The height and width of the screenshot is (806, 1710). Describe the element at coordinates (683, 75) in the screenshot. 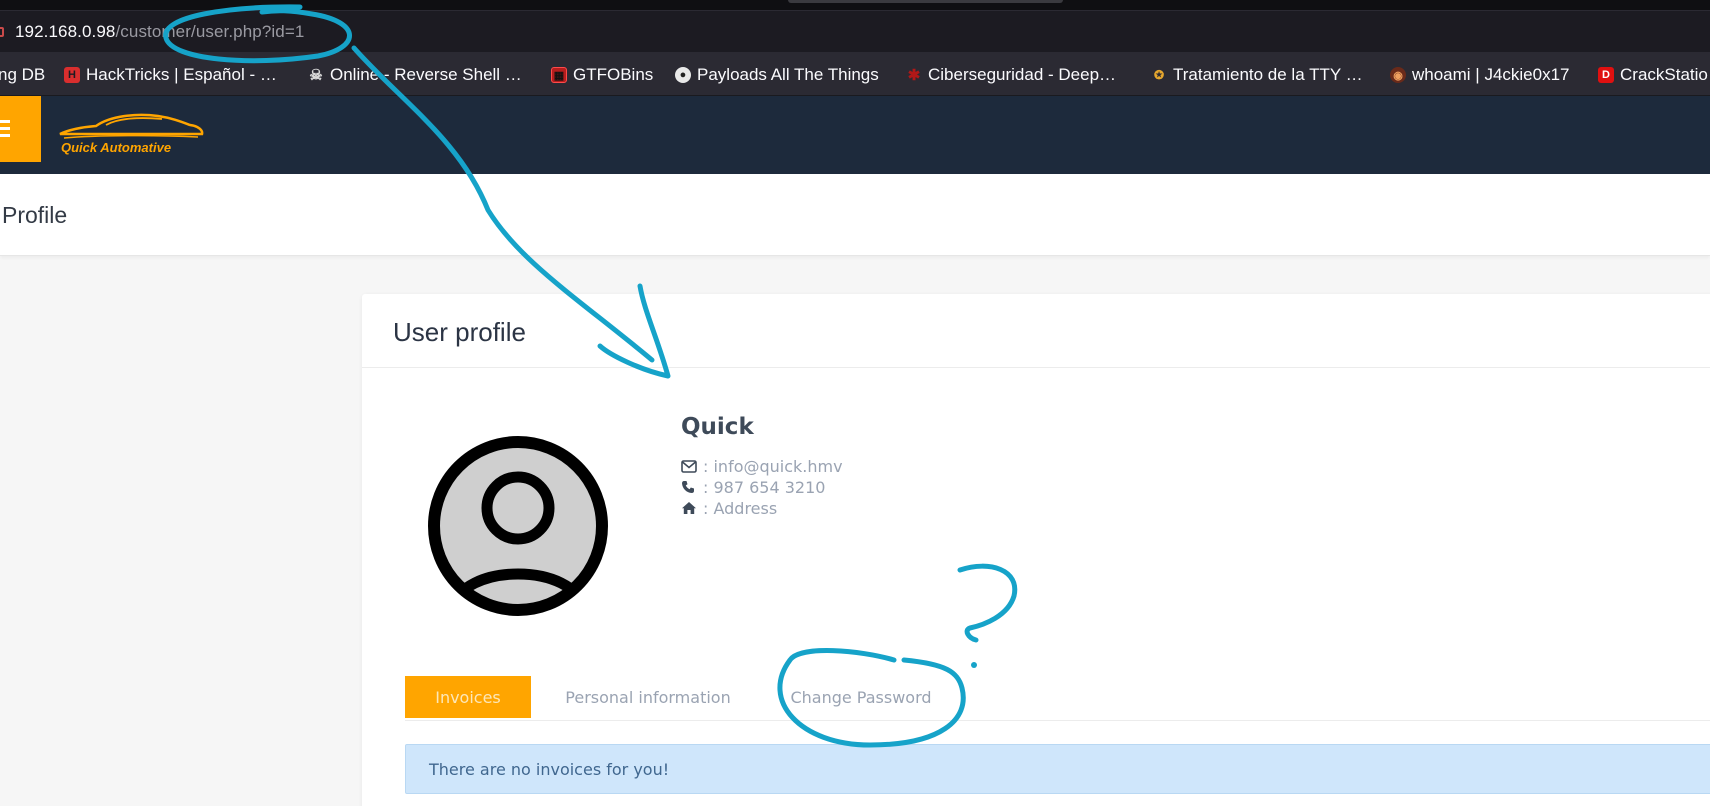

I see `payloads-icon: ●` at that location.